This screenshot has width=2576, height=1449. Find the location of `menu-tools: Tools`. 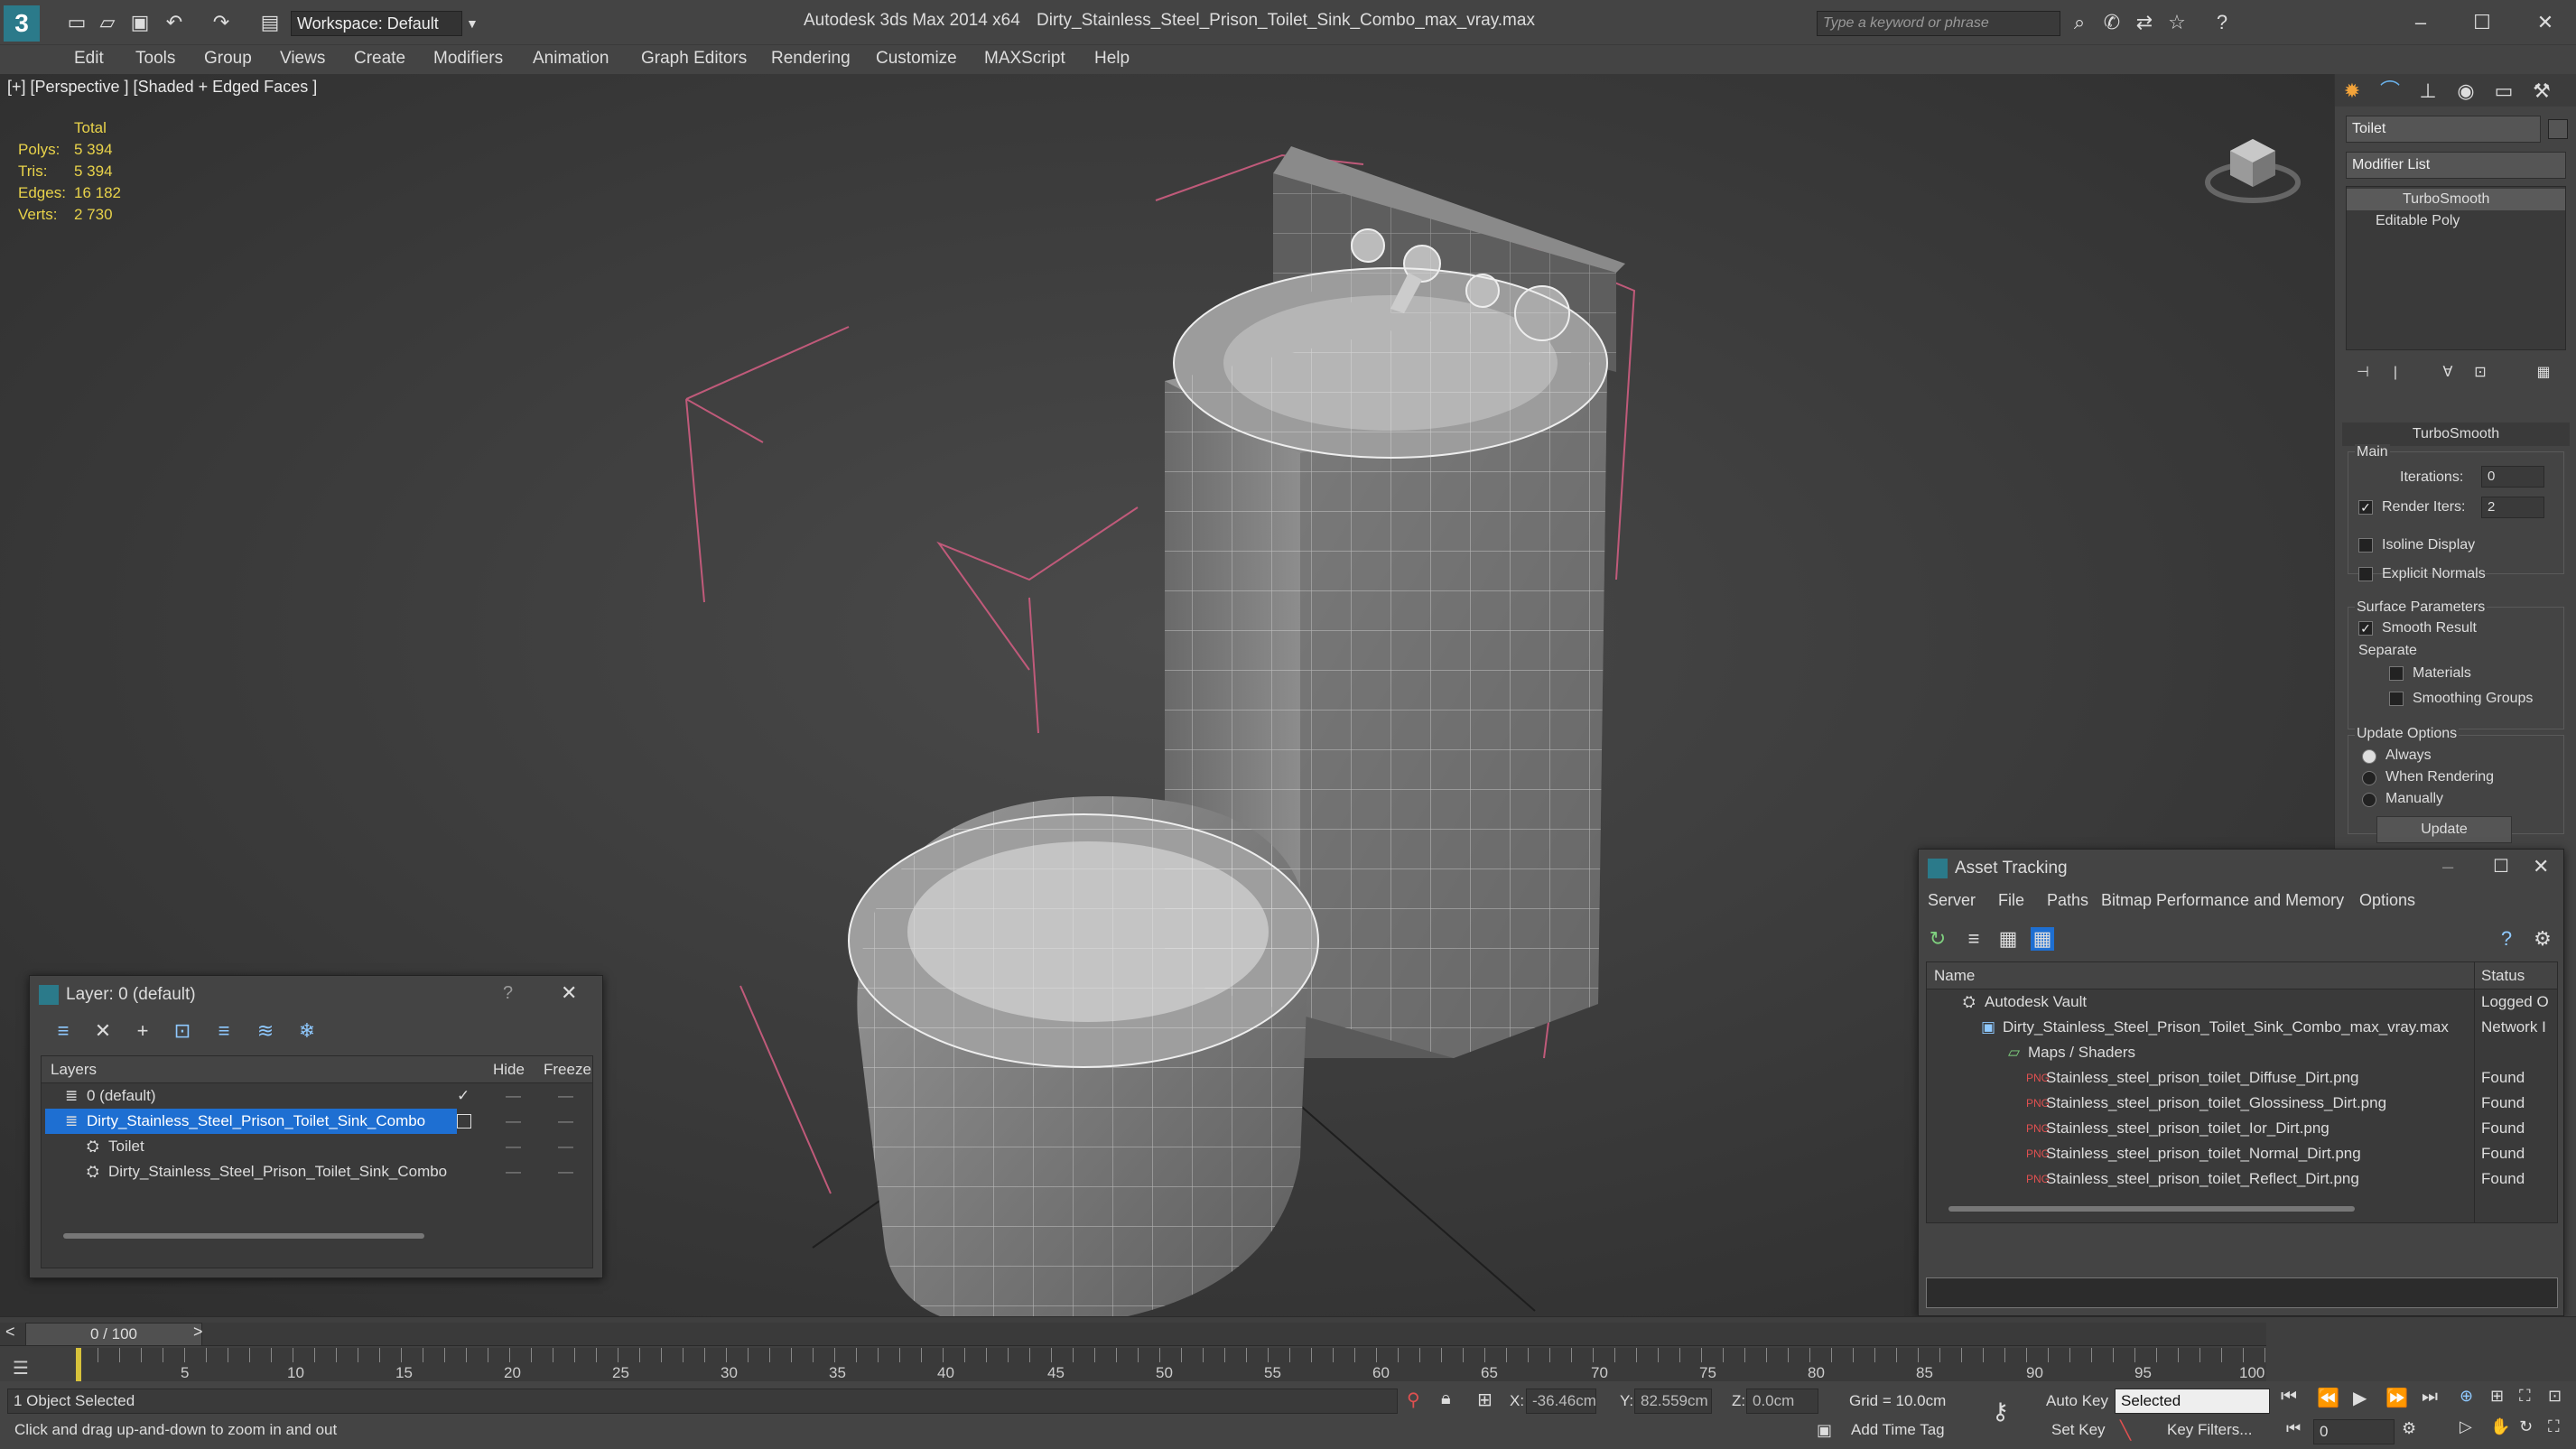

menu-tools: Tools is located at coordinates (155, 58).